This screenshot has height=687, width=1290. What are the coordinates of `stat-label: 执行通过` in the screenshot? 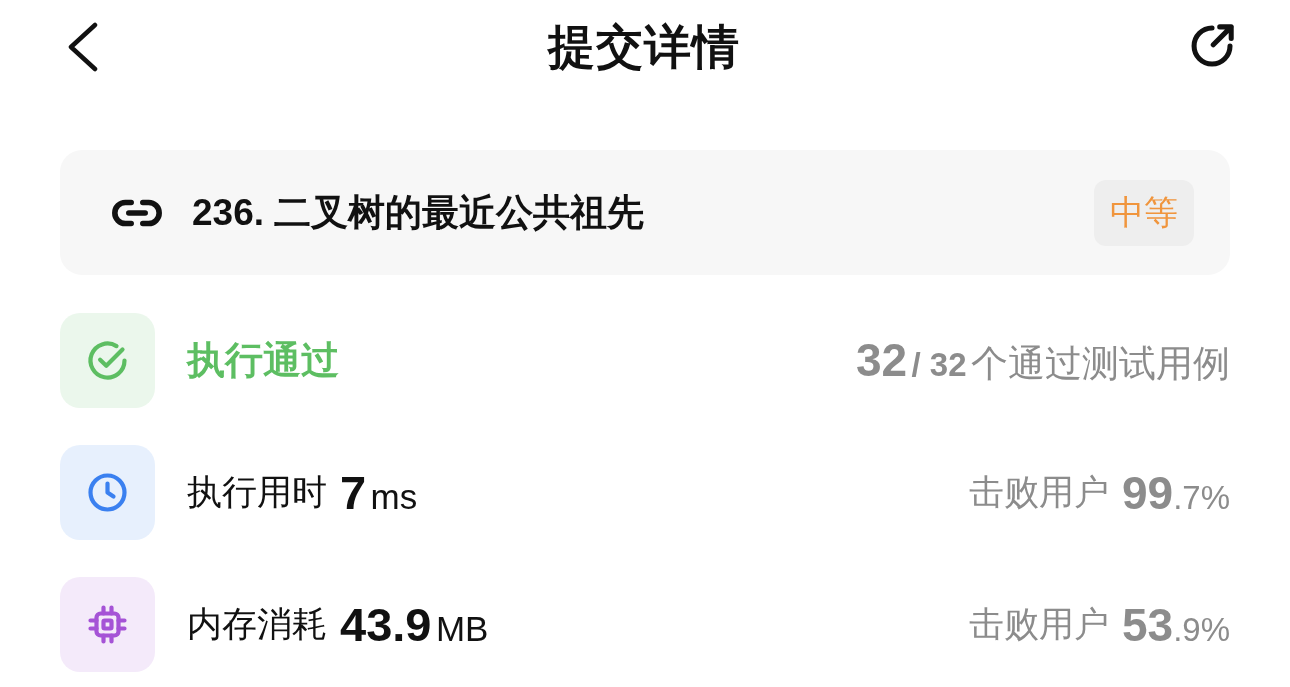 It's located at (263, 360).